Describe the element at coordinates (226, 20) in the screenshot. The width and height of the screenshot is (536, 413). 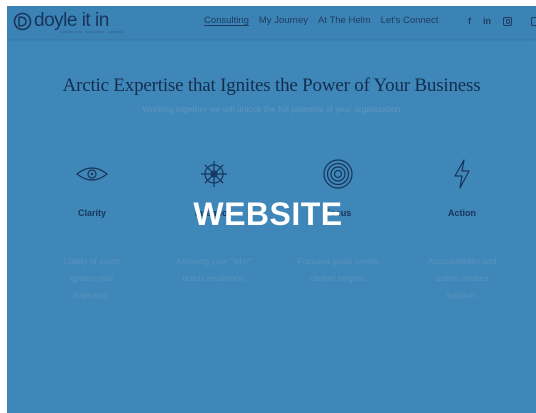
I see `nav-item-consulting: Consulting` at that location.